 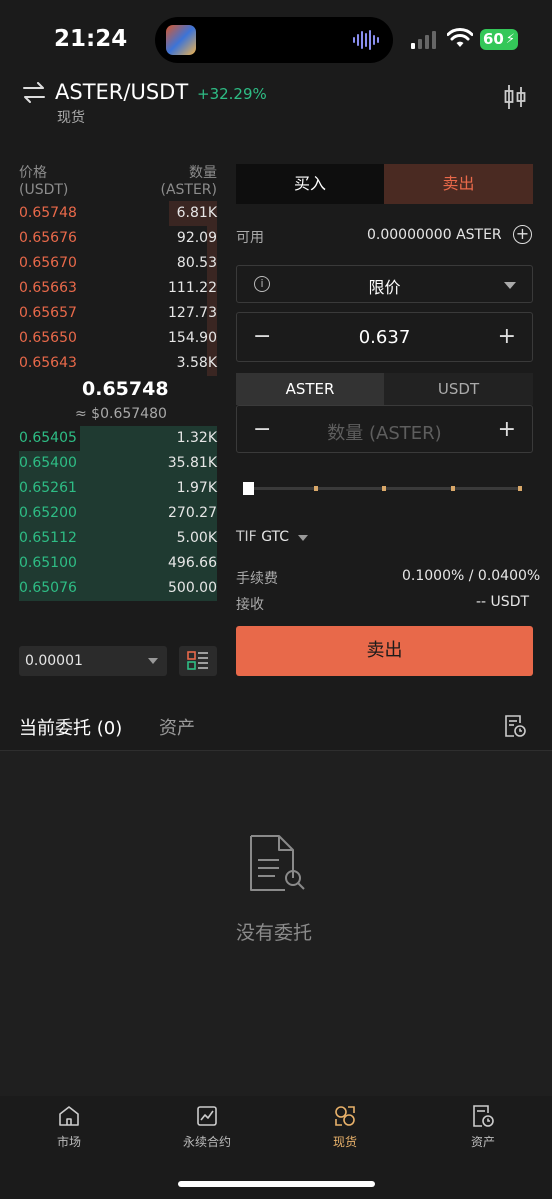 I want to click on add-funds-icon: +, so click(x=522, y=234).